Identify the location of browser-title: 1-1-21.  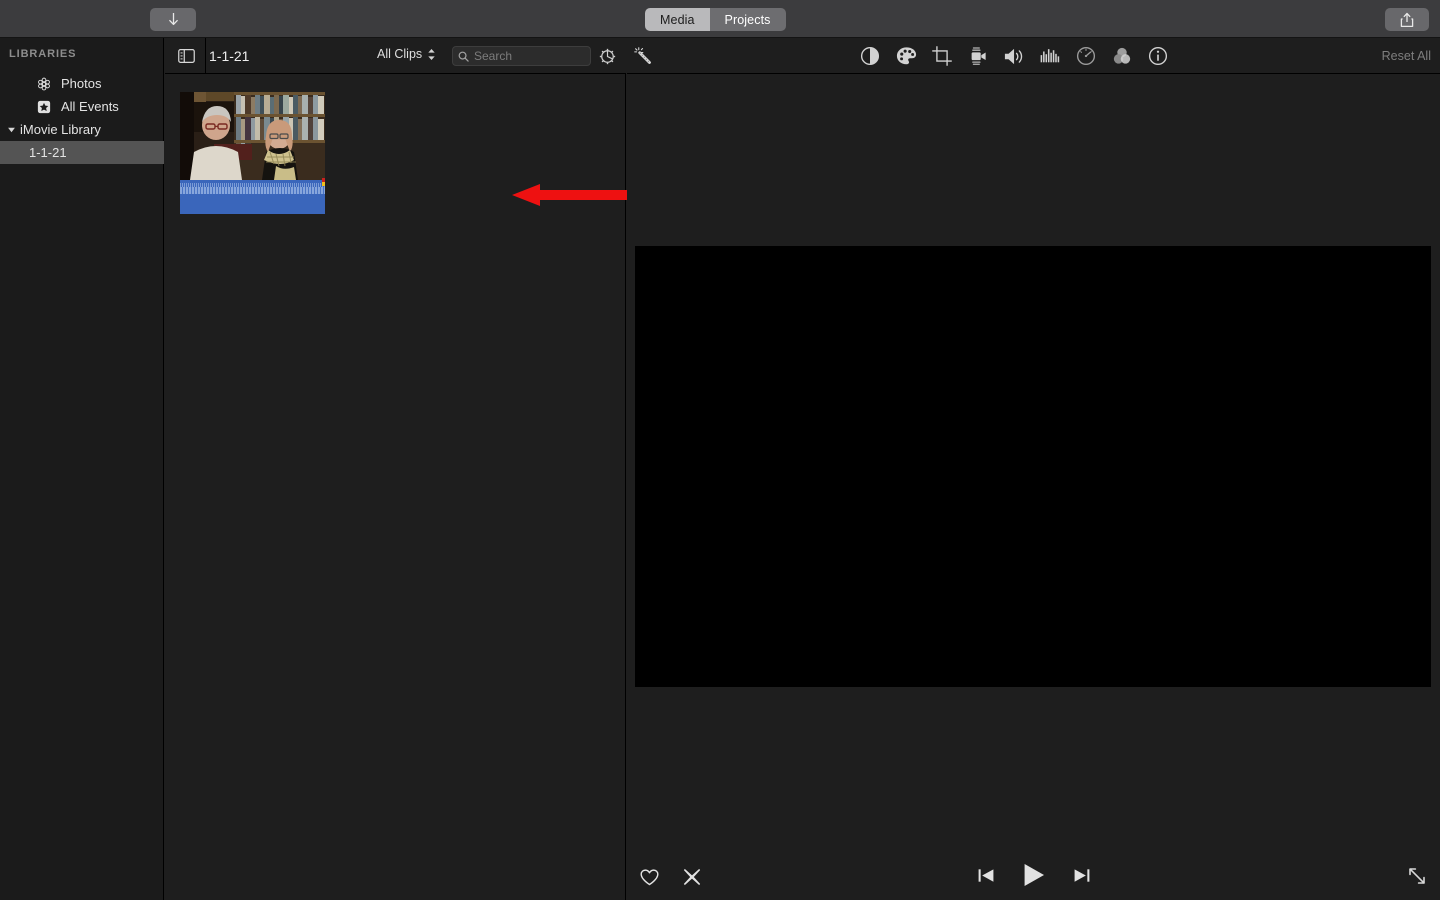
(229, 56).